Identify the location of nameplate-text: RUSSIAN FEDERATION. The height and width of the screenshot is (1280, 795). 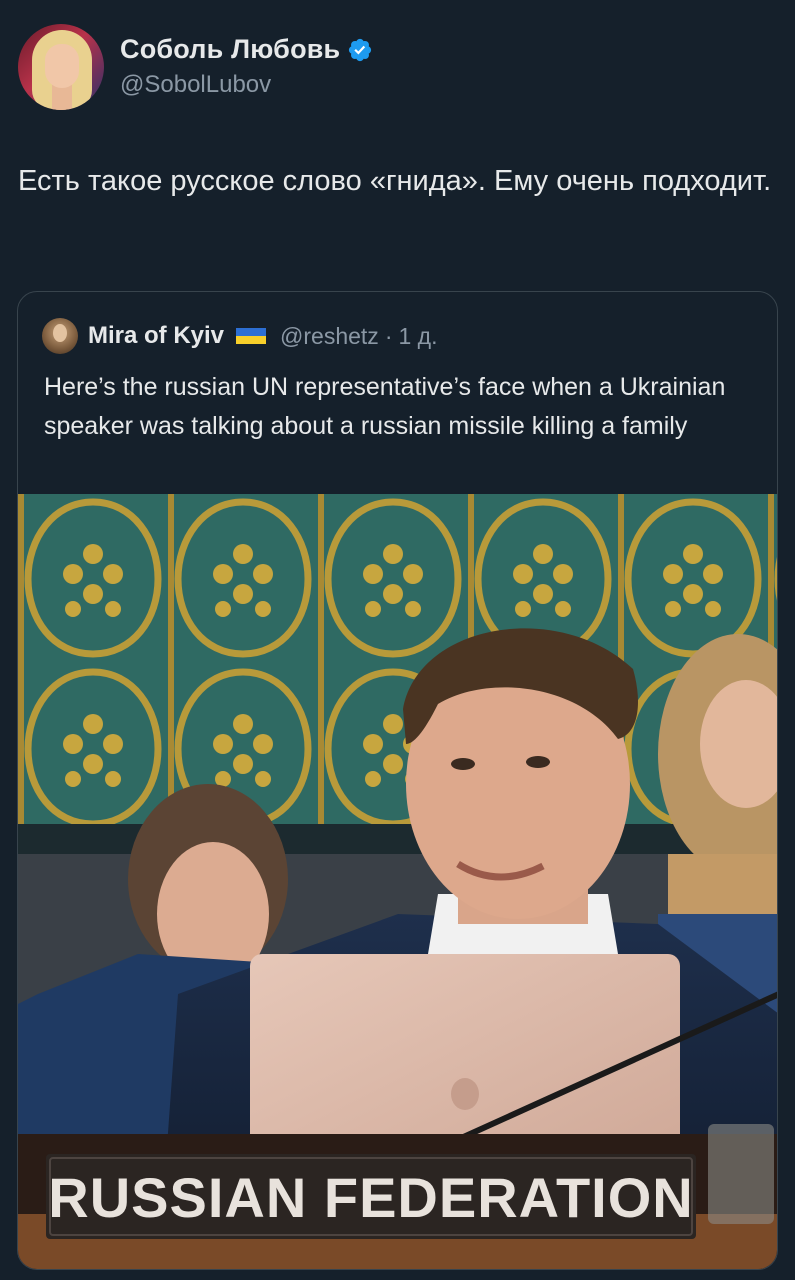
(370, 1197).